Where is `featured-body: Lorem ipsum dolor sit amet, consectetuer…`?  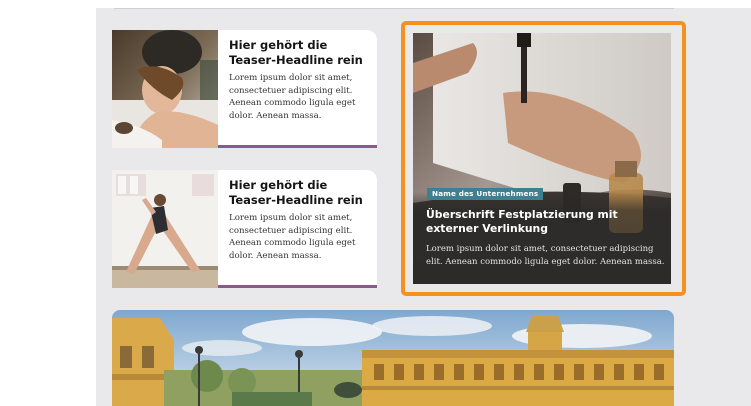
featured-body: Lorem ipsum dolor sit amet, consectetuer… is located at coordinates (545, 255).